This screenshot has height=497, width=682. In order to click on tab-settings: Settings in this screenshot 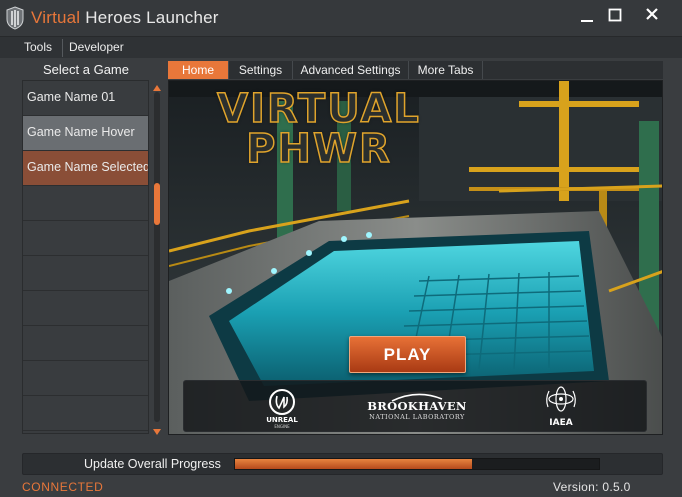, I will do `click(261, 70)`.